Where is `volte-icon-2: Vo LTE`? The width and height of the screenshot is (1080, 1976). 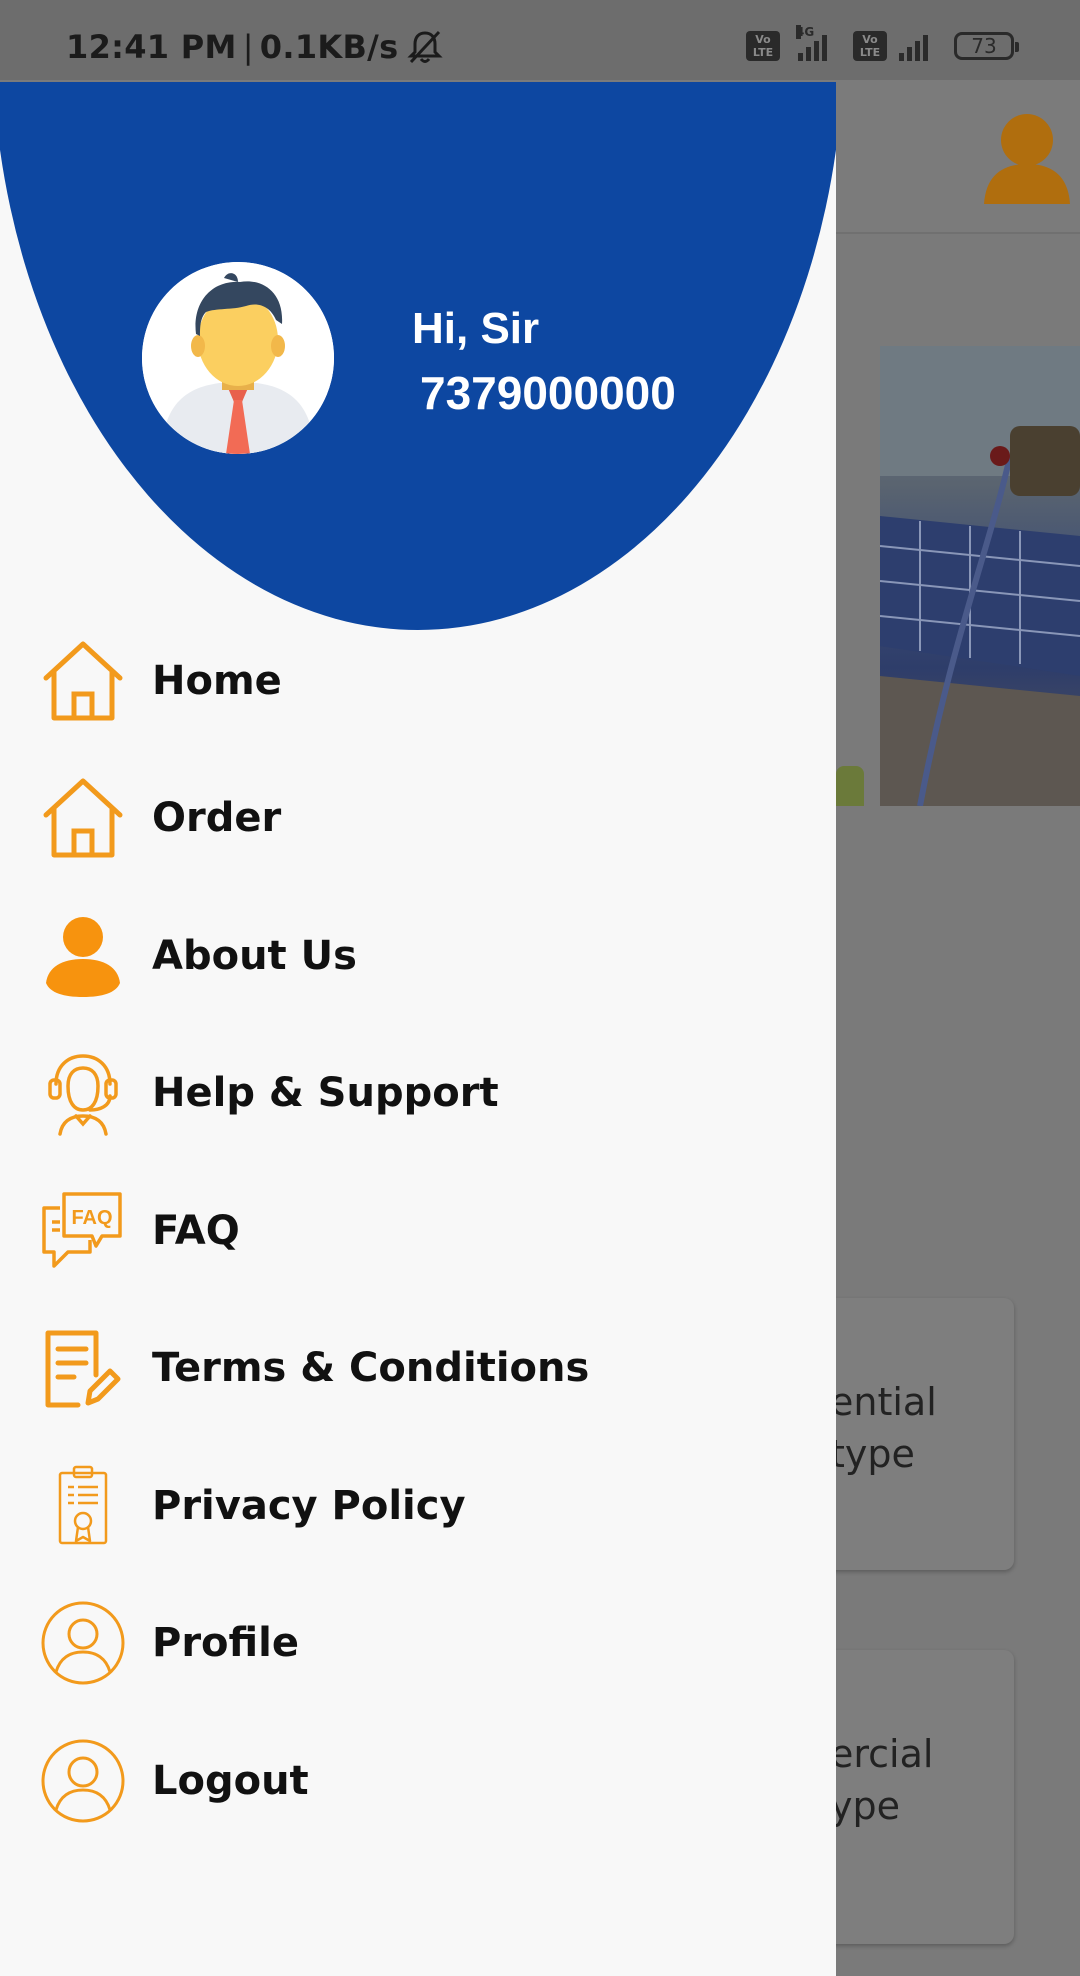 volte-icon-2: Vo LTE is located at coordinates (870, 46).